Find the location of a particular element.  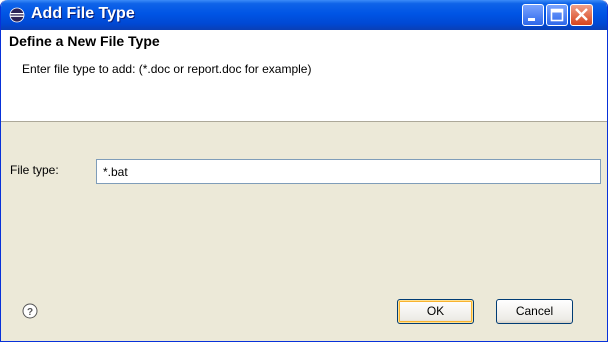

page-title: Define a New File Type is located at coordinates (84, 41).